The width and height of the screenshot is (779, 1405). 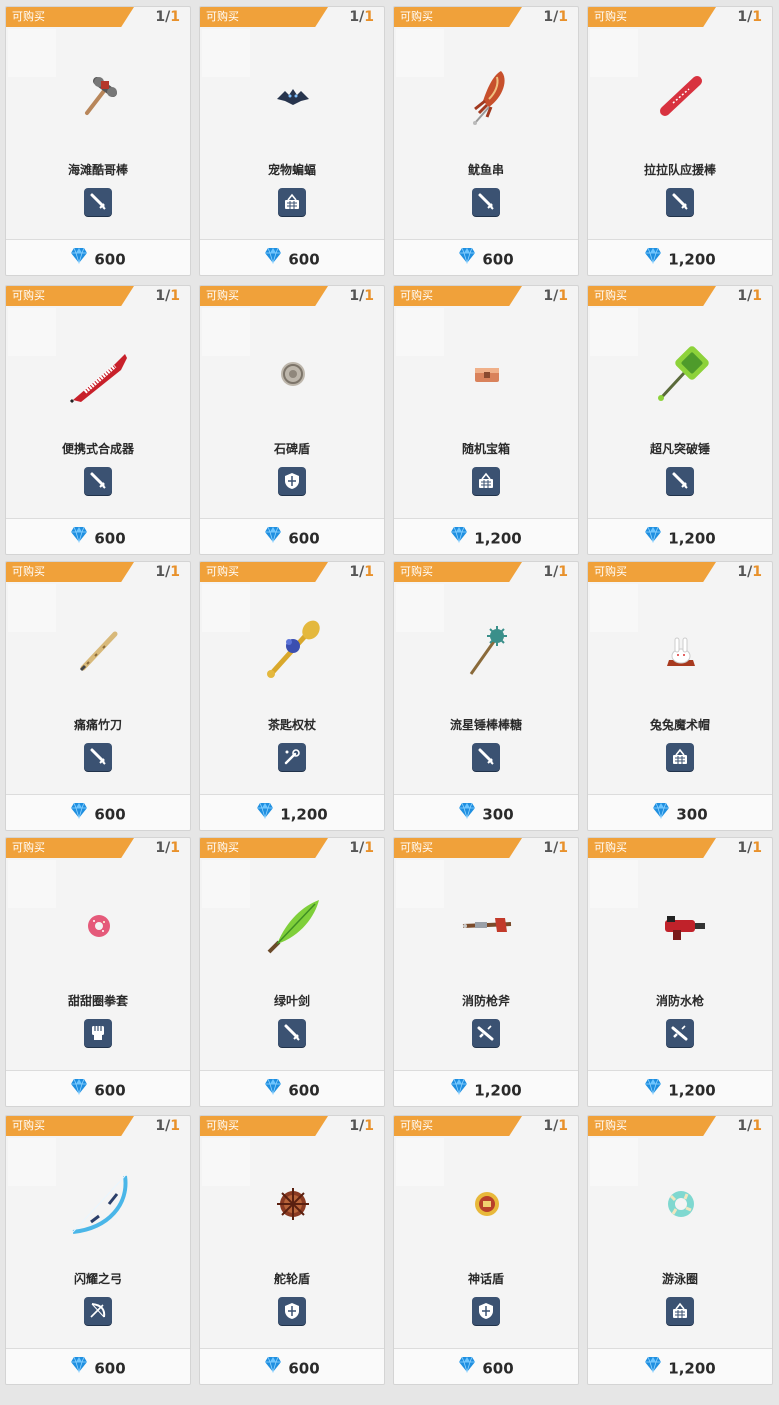 I want to click on fist-type-icon, so click(x=98, y=1033).